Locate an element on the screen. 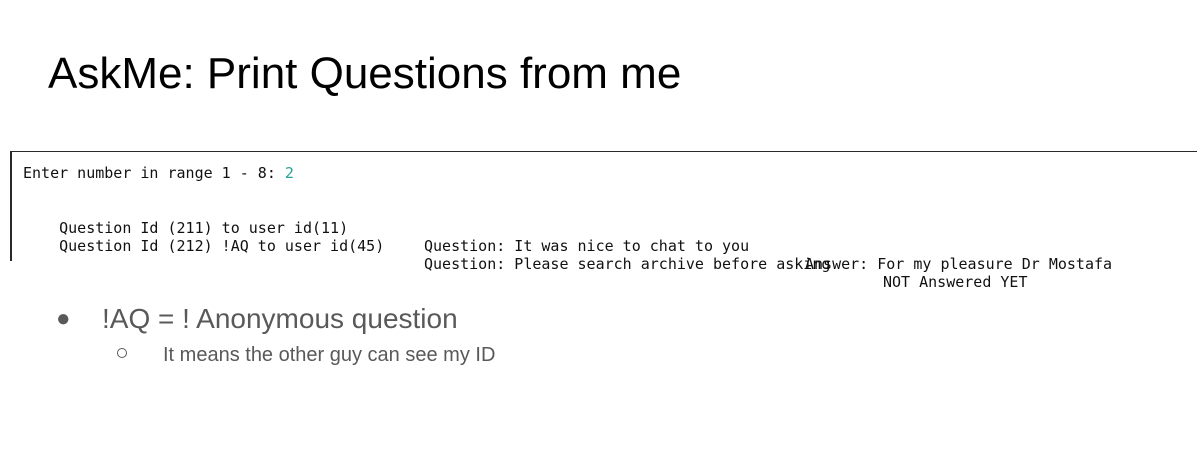 Image resolution: width=1197 pixels, height=472 pixels. terminal-prompt: Enter number in range 1 - 8: 2 is located at coordinates (158, 173).